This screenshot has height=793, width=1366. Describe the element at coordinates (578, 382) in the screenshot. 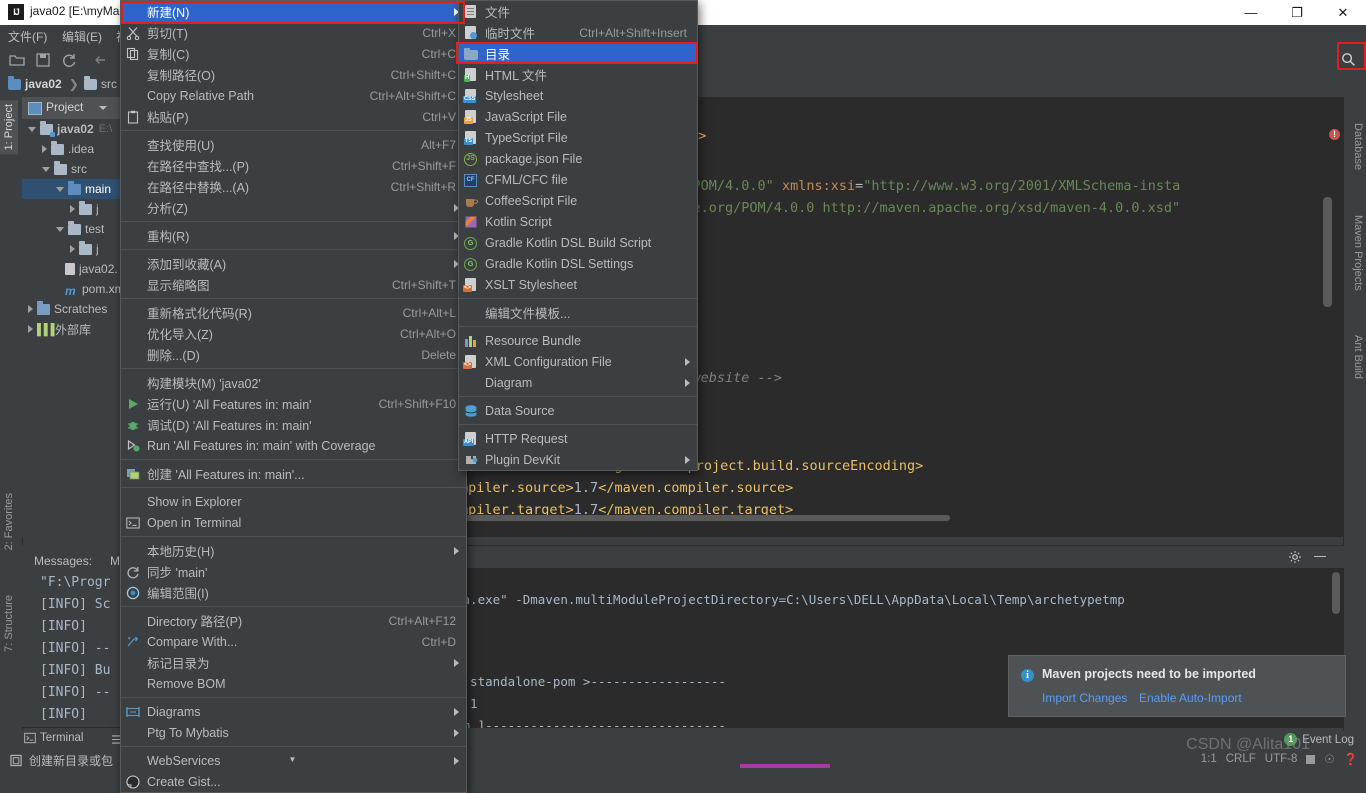

I see `menu-item-diagram: Diagram` at that location.